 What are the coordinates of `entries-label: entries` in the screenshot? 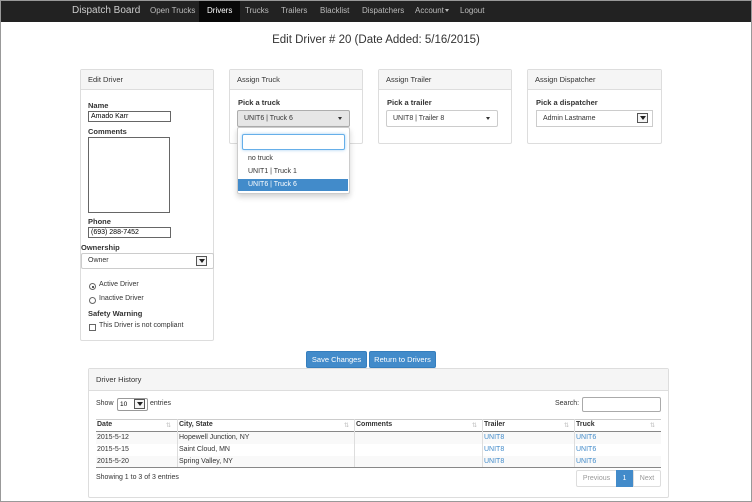 It's located at (161, 403).